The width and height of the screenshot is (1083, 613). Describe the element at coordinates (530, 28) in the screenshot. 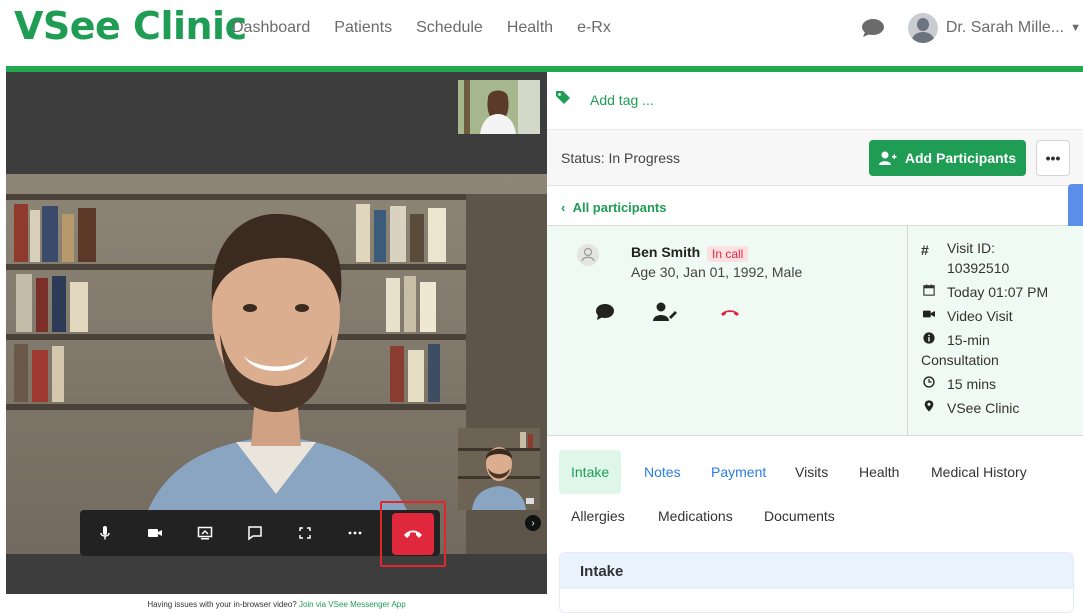

I see `nav-health: Health` at that location.